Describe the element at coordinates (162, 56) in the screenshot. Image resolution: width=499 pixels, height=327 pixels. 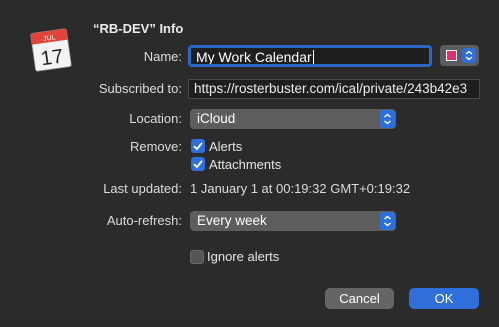
I see `name-label: Name:` at that location.